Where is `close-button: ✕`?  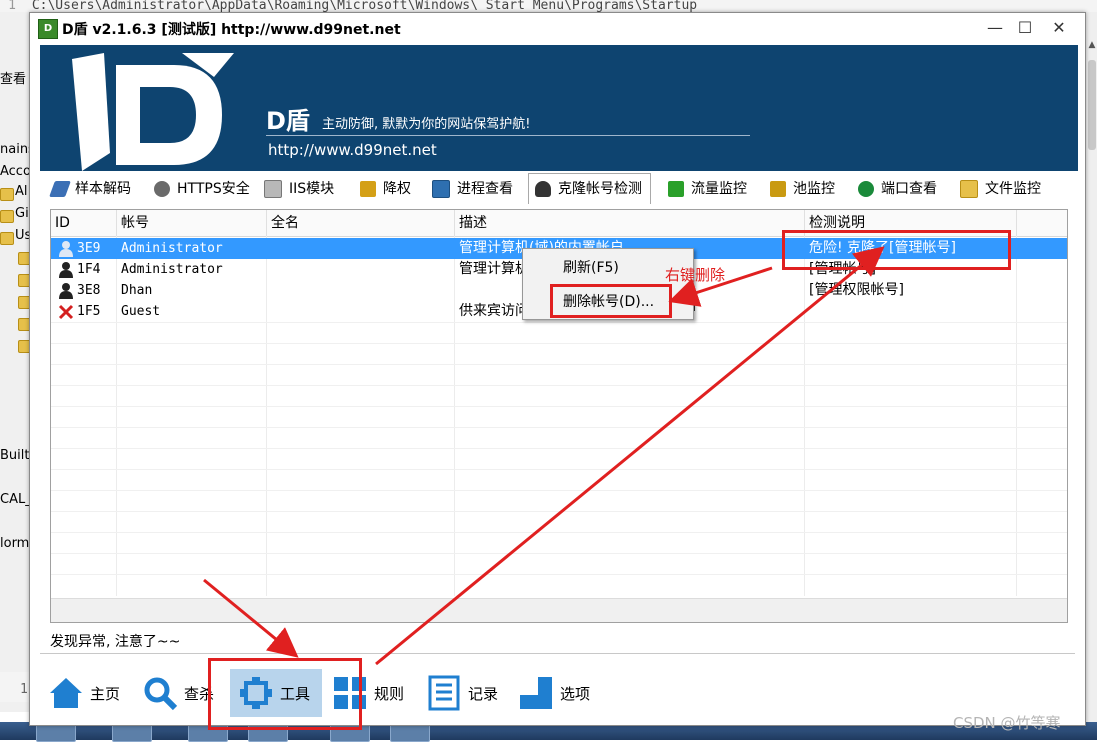 close-button: ✕ is located at coordinates (1059, 28).